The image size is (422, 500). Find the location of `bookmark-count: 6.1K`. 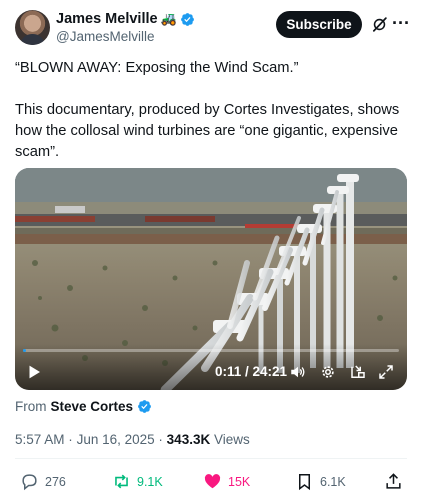

bookmark-count: 6.1K is located at coordinates (333, 481).